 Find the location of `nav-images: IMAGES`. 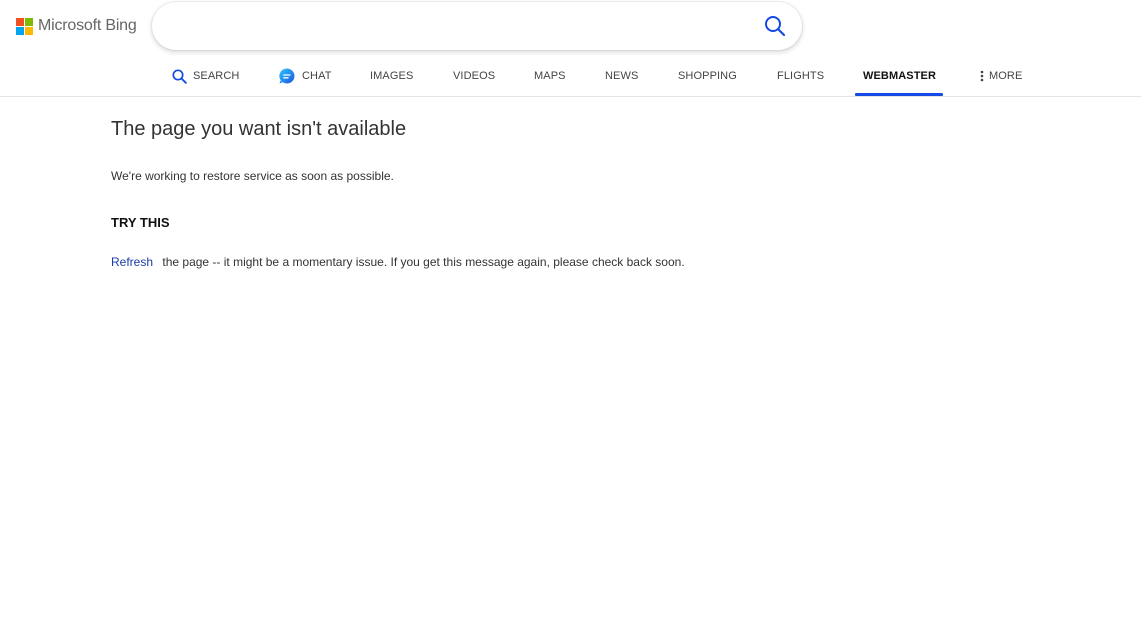

nav-images: IMAGES is located at coordinates (391, 76).